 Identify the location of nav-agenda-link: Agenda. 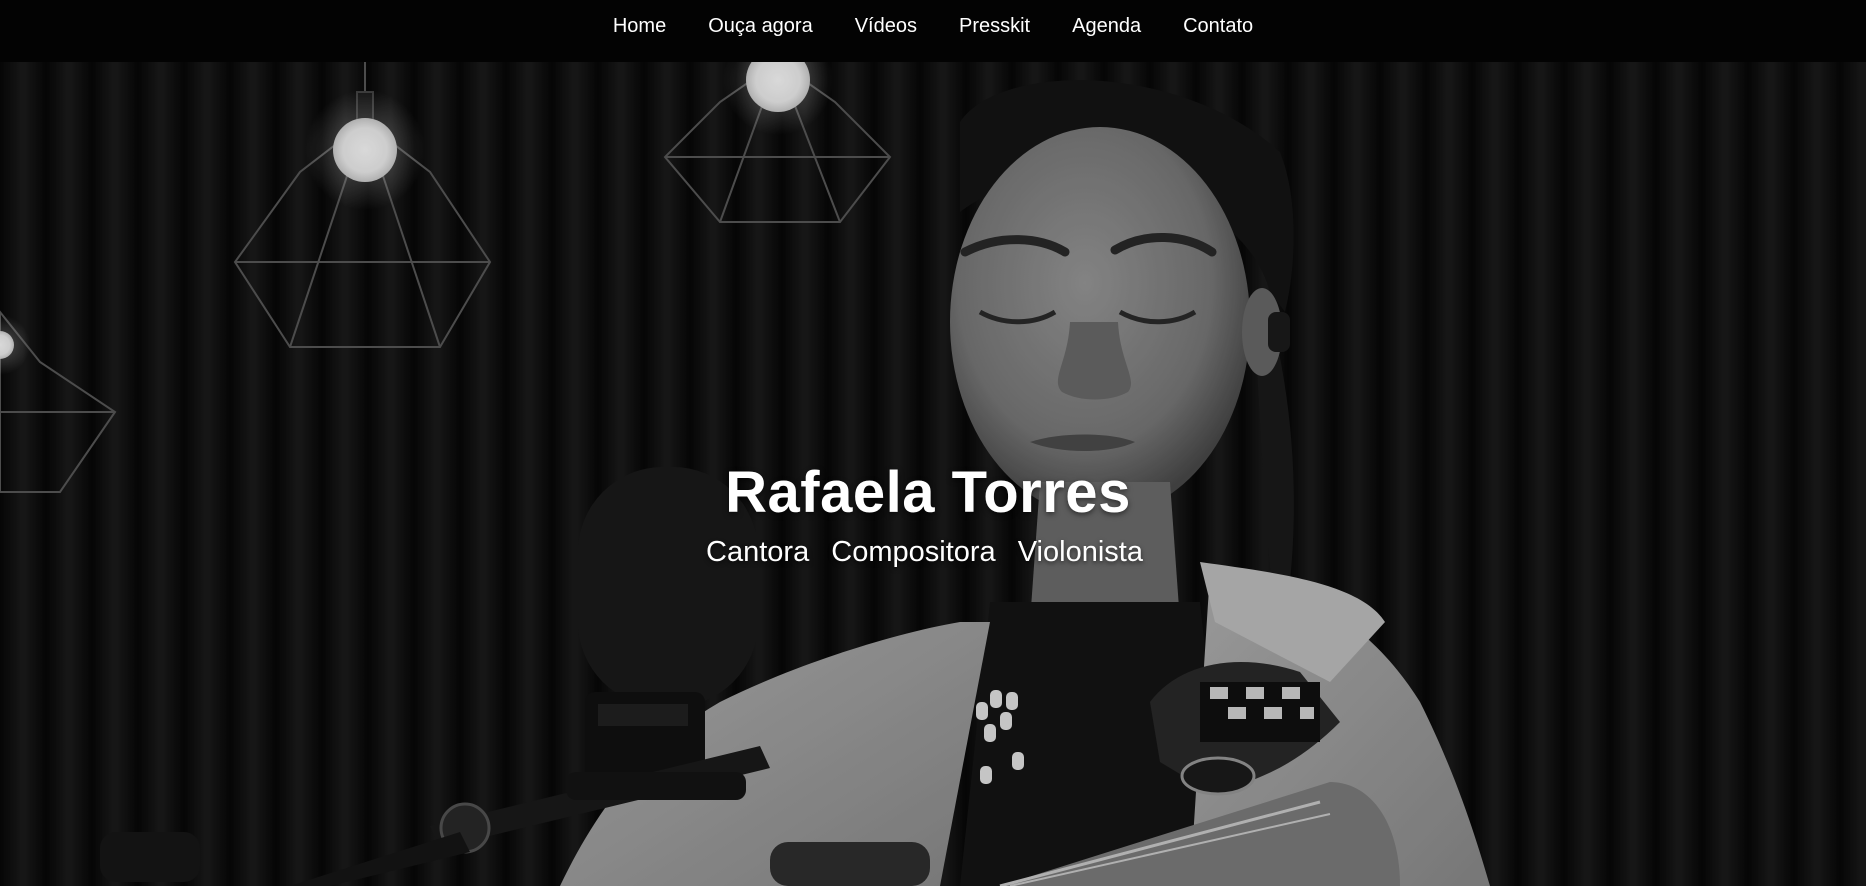
(1106, 26).